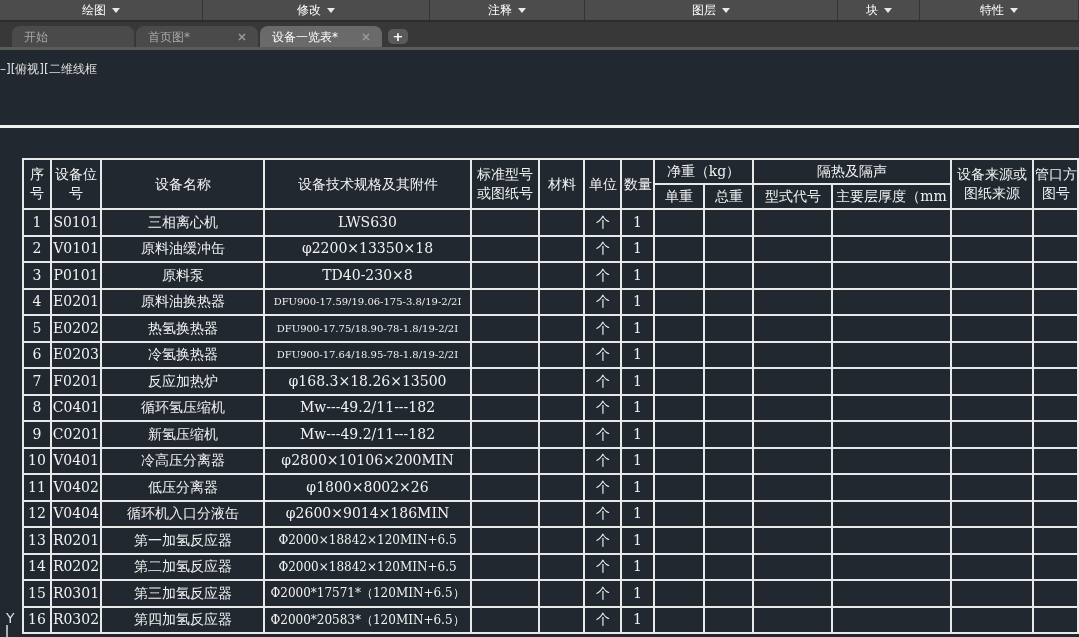  Describe the element at coordinates (76, 592) in the screenshot. I see `table-cell: R0301` at that location.